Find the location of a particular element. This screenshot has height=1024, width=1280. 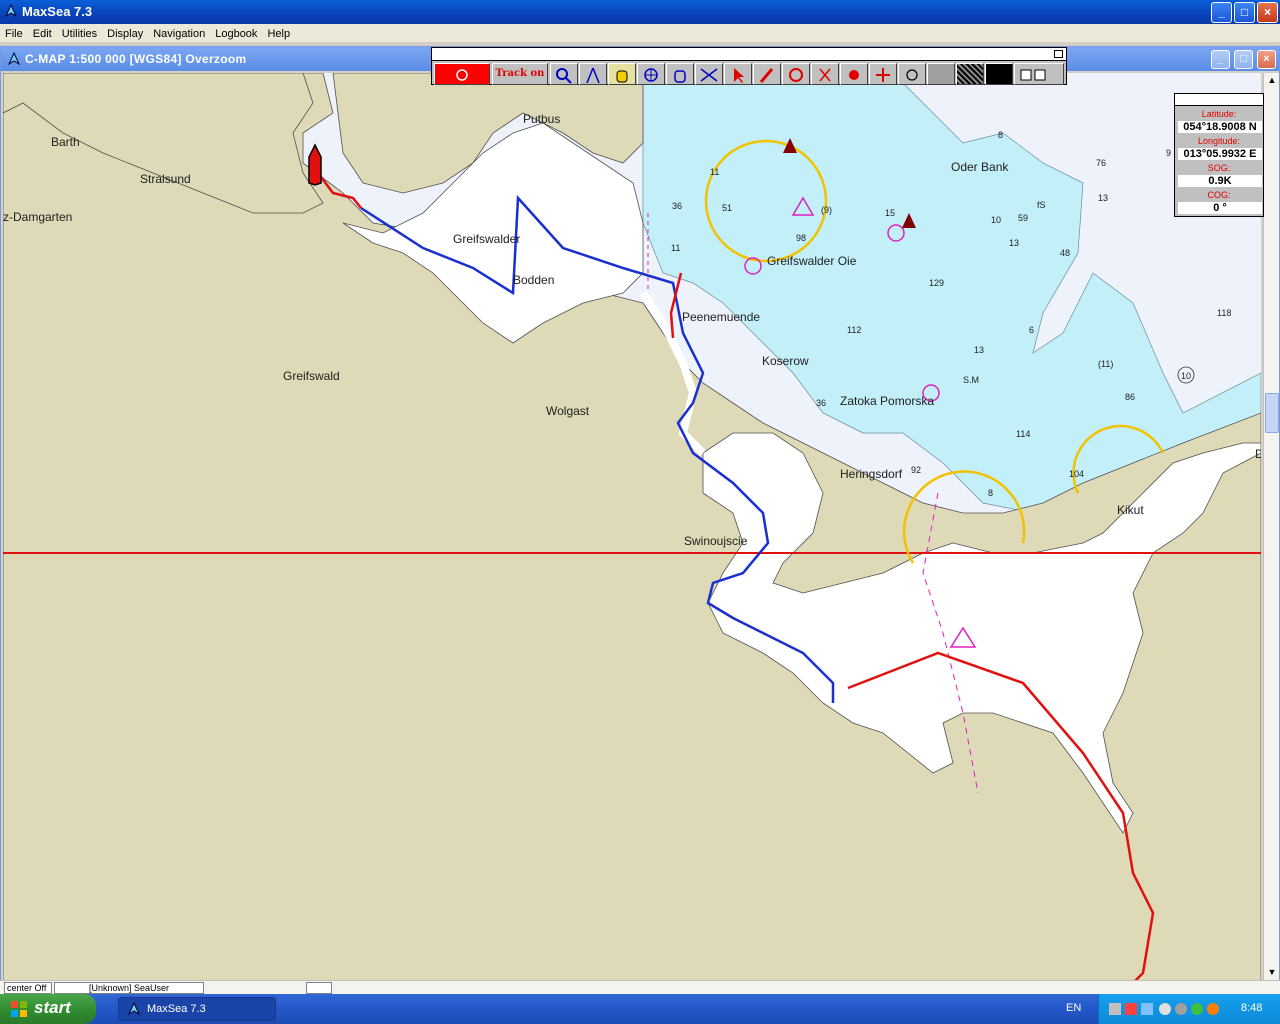

measure-button is located at coordinates (709, 74).